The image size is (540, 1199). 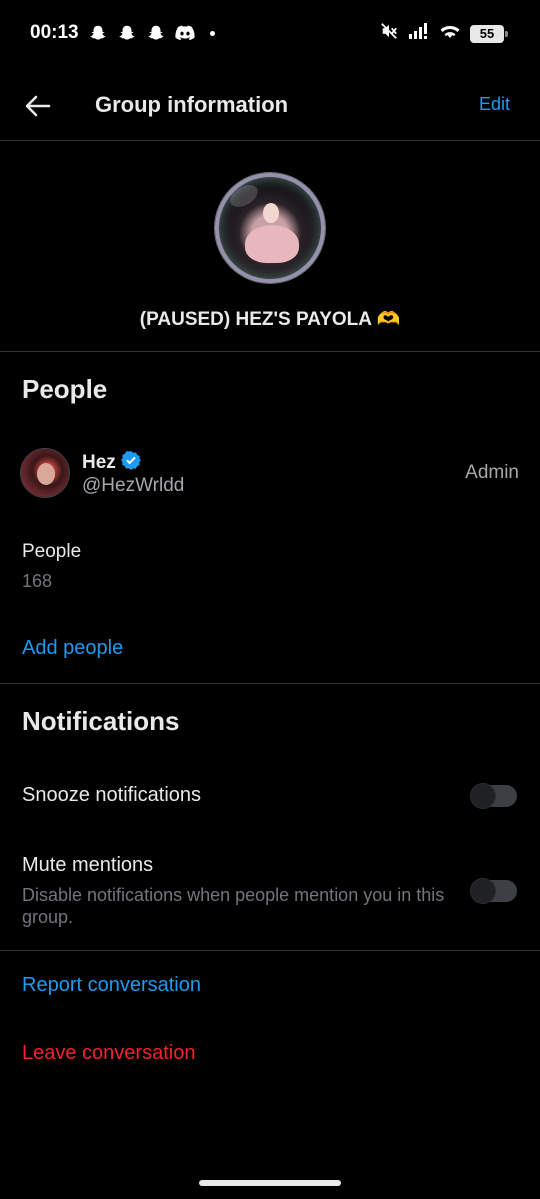 I want to click on people-section-title: People, so click(x=65, y=389).